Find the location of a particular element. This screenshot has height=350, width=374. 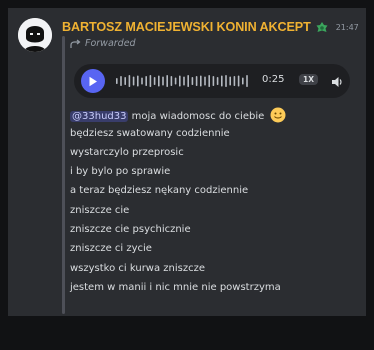

waveform is located at coordinates (184, 81).